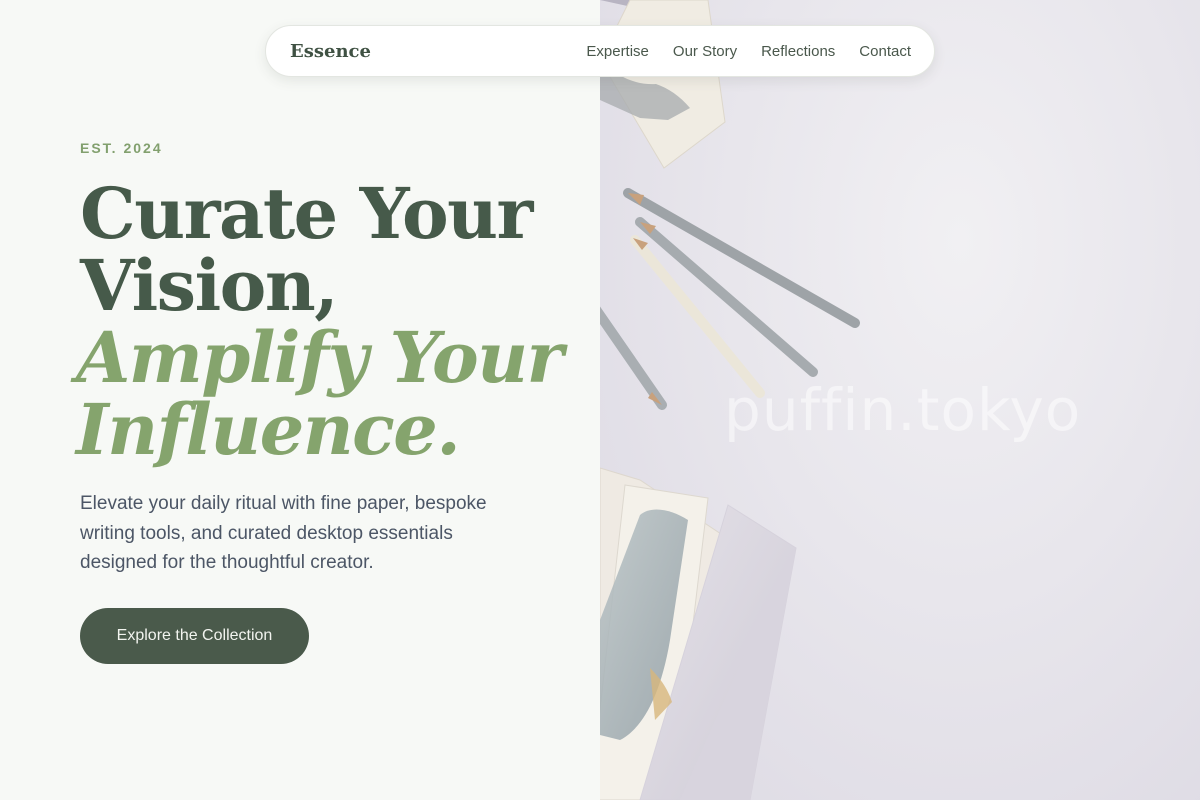 This screenshot has height=800, width=1200. Describe the element at coordinates (306, 213) in the screenshot. I see `headline-line-1: Curate Your` at that location.